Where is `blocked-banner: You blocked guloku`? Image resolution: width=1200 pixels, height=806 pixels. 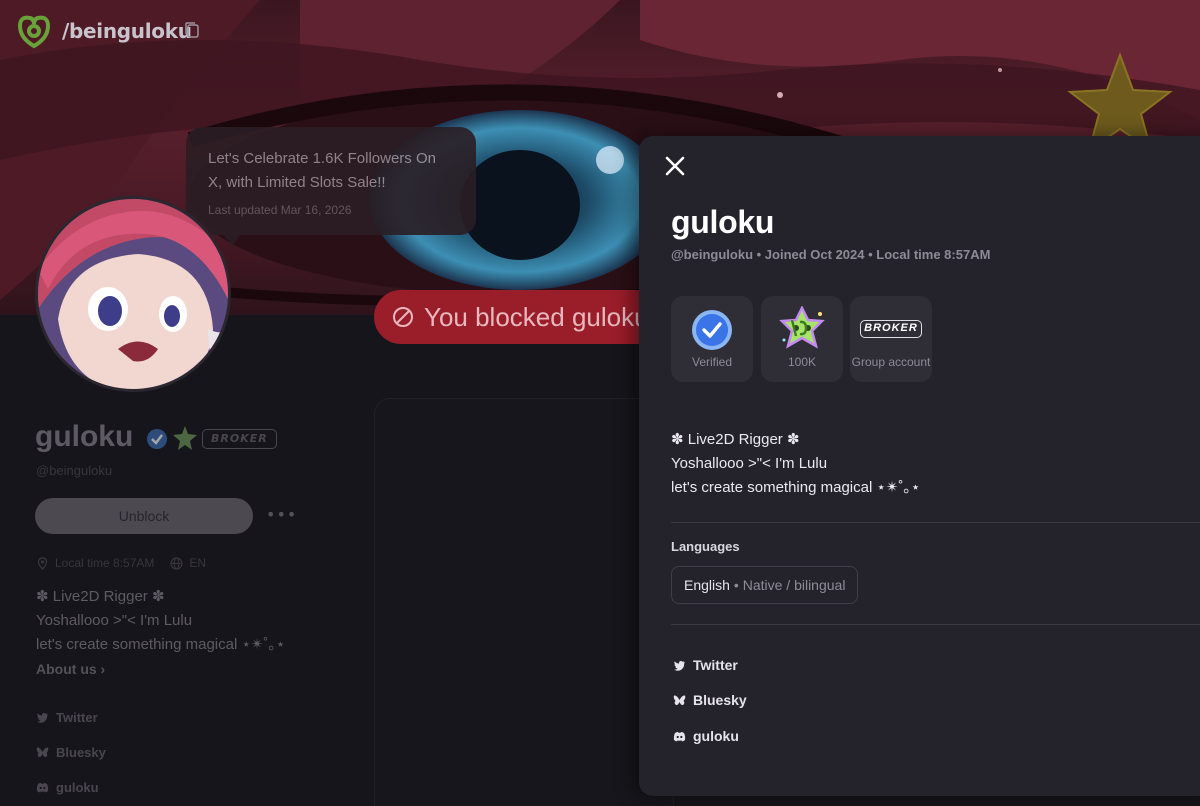
blocked-banner: You blocked guloku is located at coordinates (524, 317).